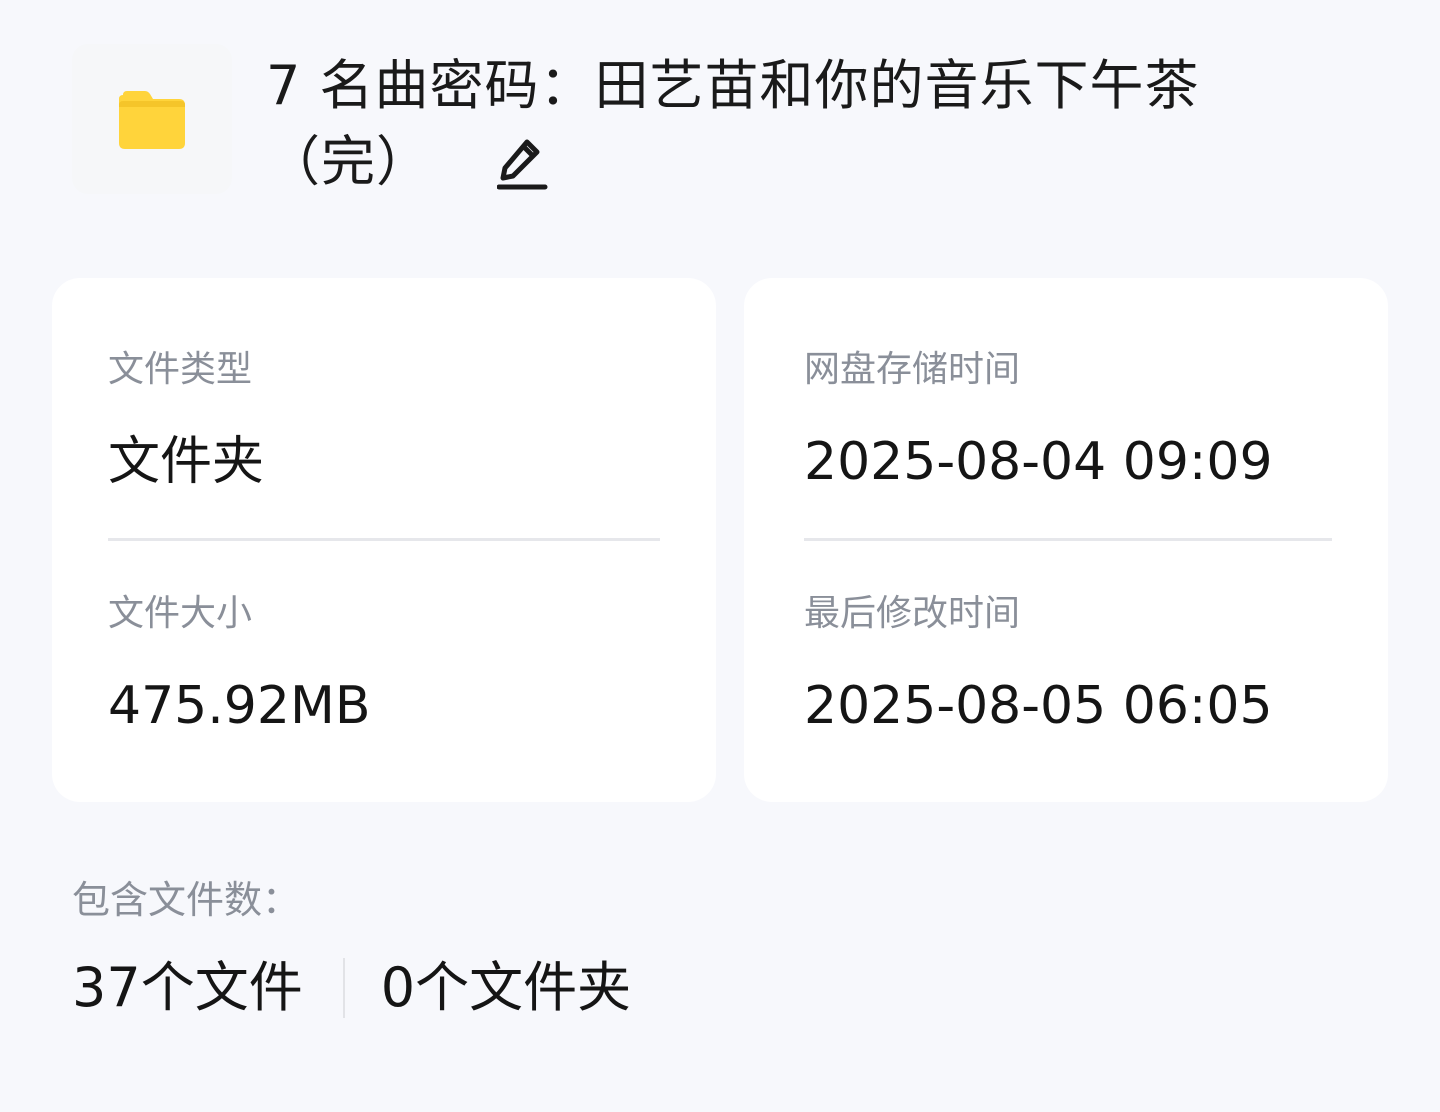 Image resolution: width=1440 pixels, height=1112 pixels. Describe the element at coordinates (1038, 462) in the screenshot. I see `storage-time-value: 2025-08-04 09:09` at that location.